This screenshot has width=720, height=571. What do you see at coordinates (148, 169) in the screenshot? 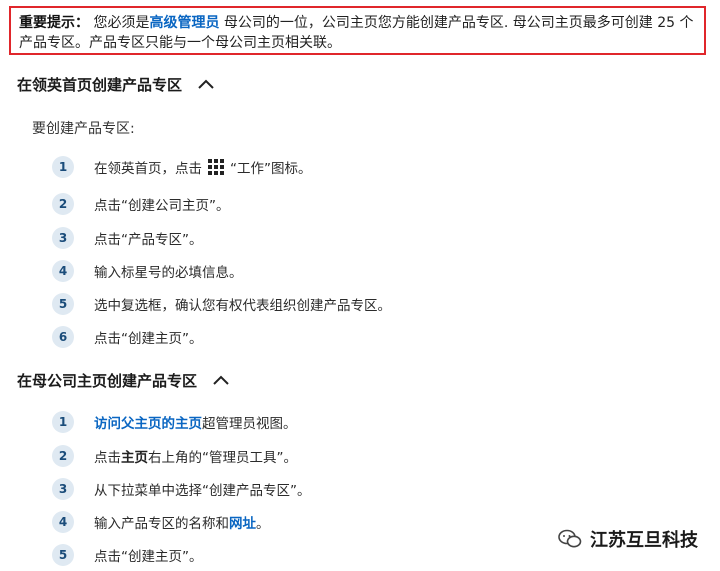
I see `step-text: 在领英首页，点击` at bounding box center [148, 169].